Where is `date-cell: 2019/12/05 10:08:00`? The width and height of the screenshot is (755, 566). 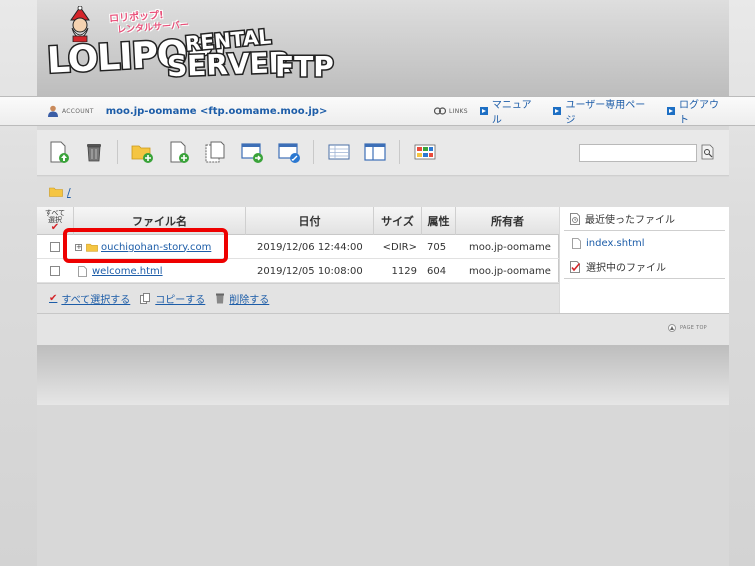 date-cell: 2019/12/05 10:08:00 is located at coordinates (310, 271).